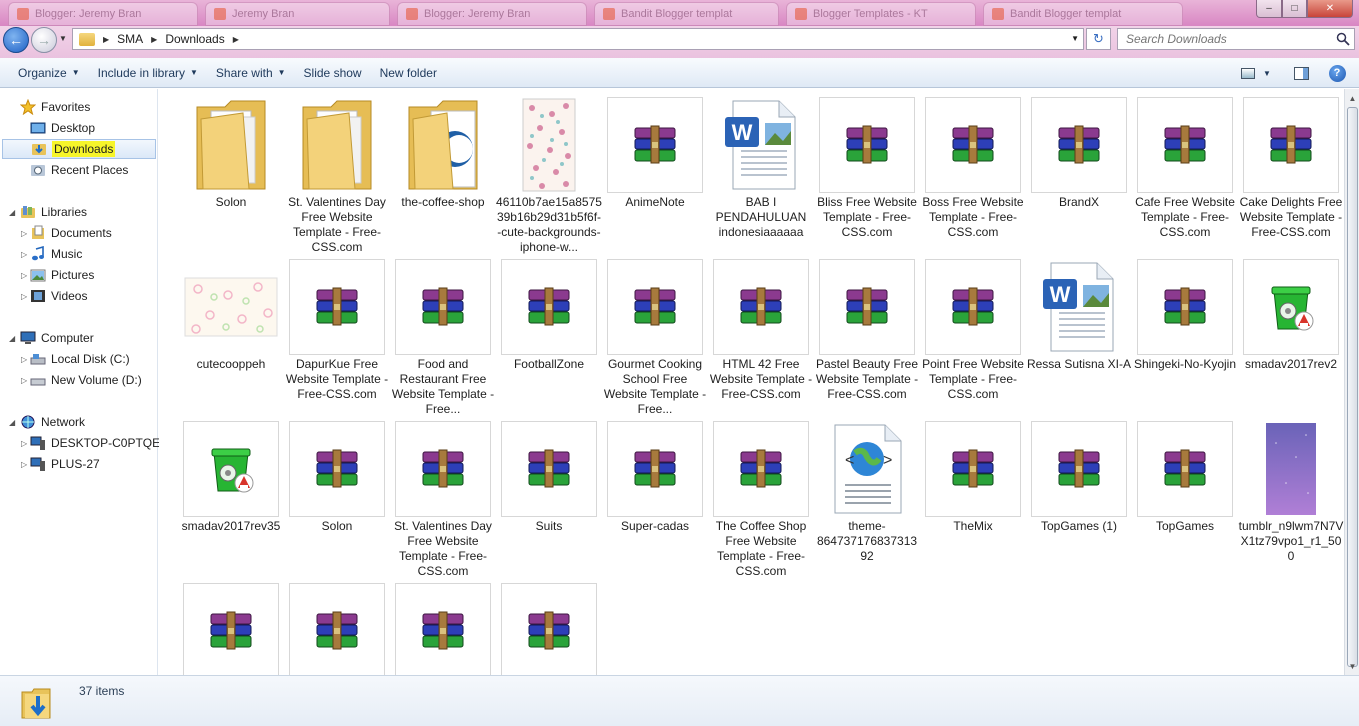 The image size is (1359, 726). What do you see at coordinates (443, 172) in the screenshot?
I see `file-item: the-coffee-shop` at bounding box center [443, 172].